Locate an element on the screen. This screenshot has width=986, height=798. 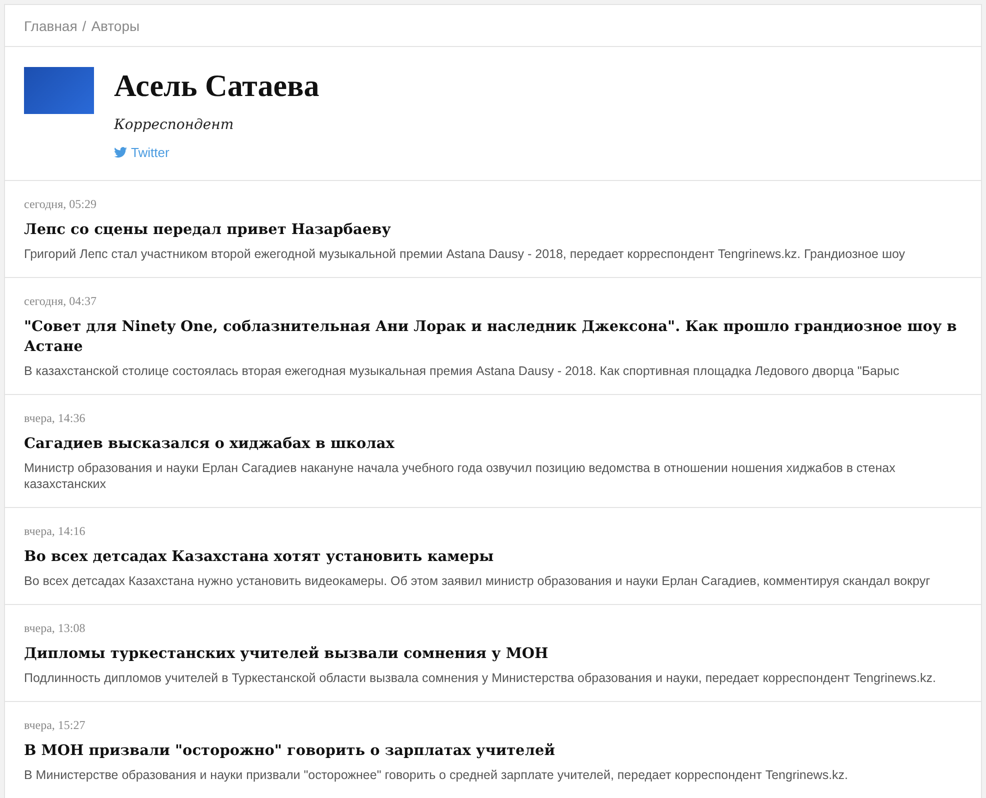
article-summary: Министр образования и науки Ерлан Сагадиев накануне начала учебного года озвучил позицию ведомства в отношении ношения хиджабов в стенах казахстанских is located at coordinates (460, 476).